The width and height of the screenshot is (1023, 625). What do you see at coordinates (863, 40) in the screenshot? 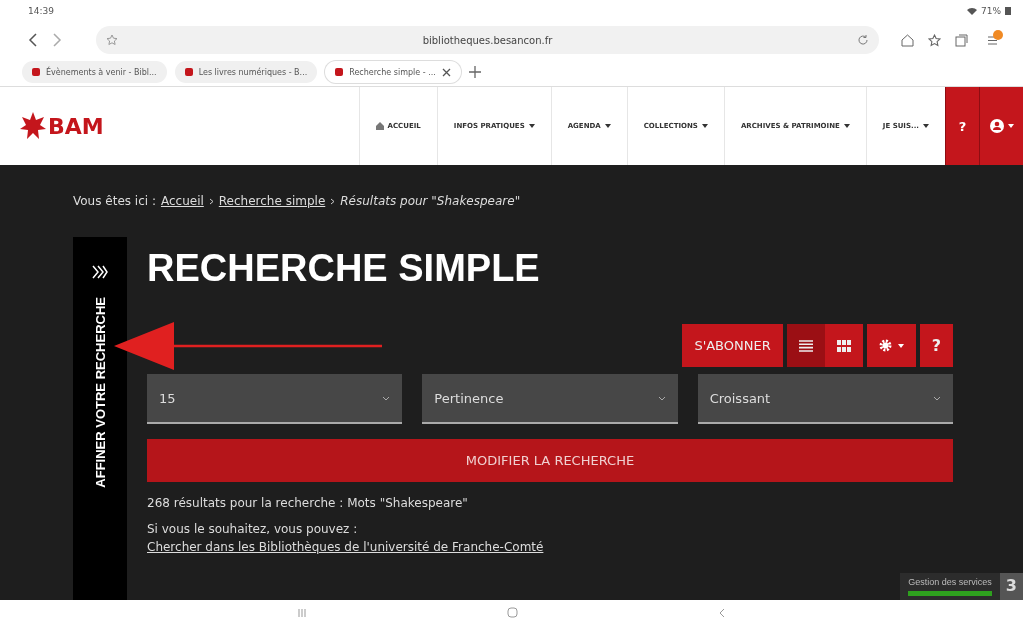
I see `reload-icon` at bounding box center [863, 40].